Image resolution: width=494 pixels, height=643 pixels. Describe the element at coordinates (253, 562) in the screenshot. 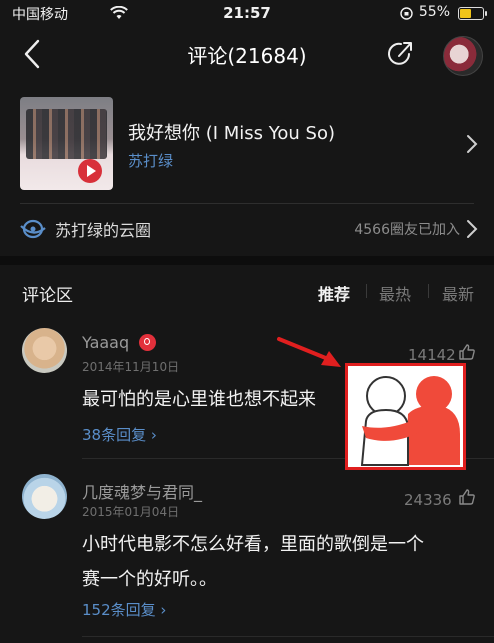

I see `comment-text: 小时代电影不怎么好看，里面的歌倒是一个 赛一个的好听。。` at that location.